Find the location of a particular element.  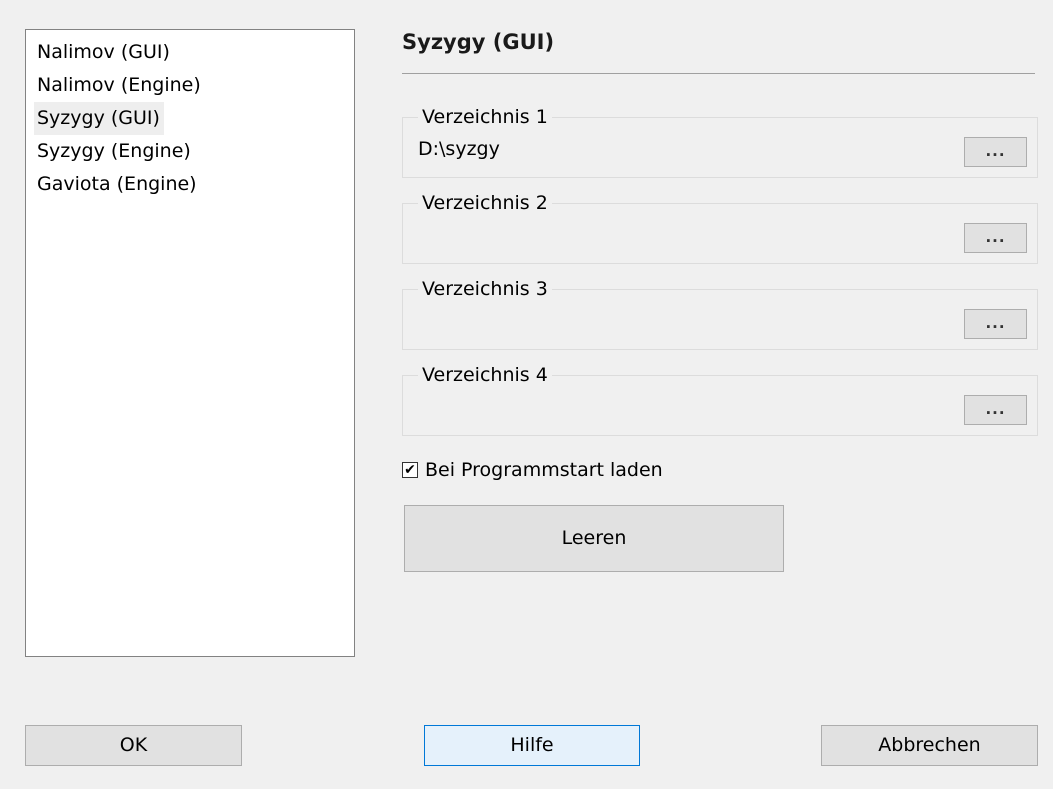

directory-label: Verzeichnis 2 is located at coordinates (485, 203).